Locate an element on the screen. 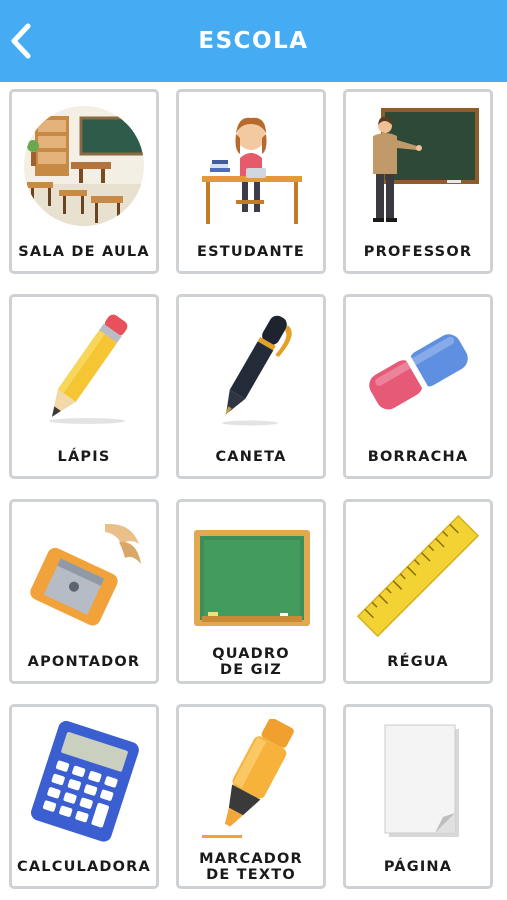 The image size is (507, 900). card-label: PÁGINA is located at coordinates (418, 867).